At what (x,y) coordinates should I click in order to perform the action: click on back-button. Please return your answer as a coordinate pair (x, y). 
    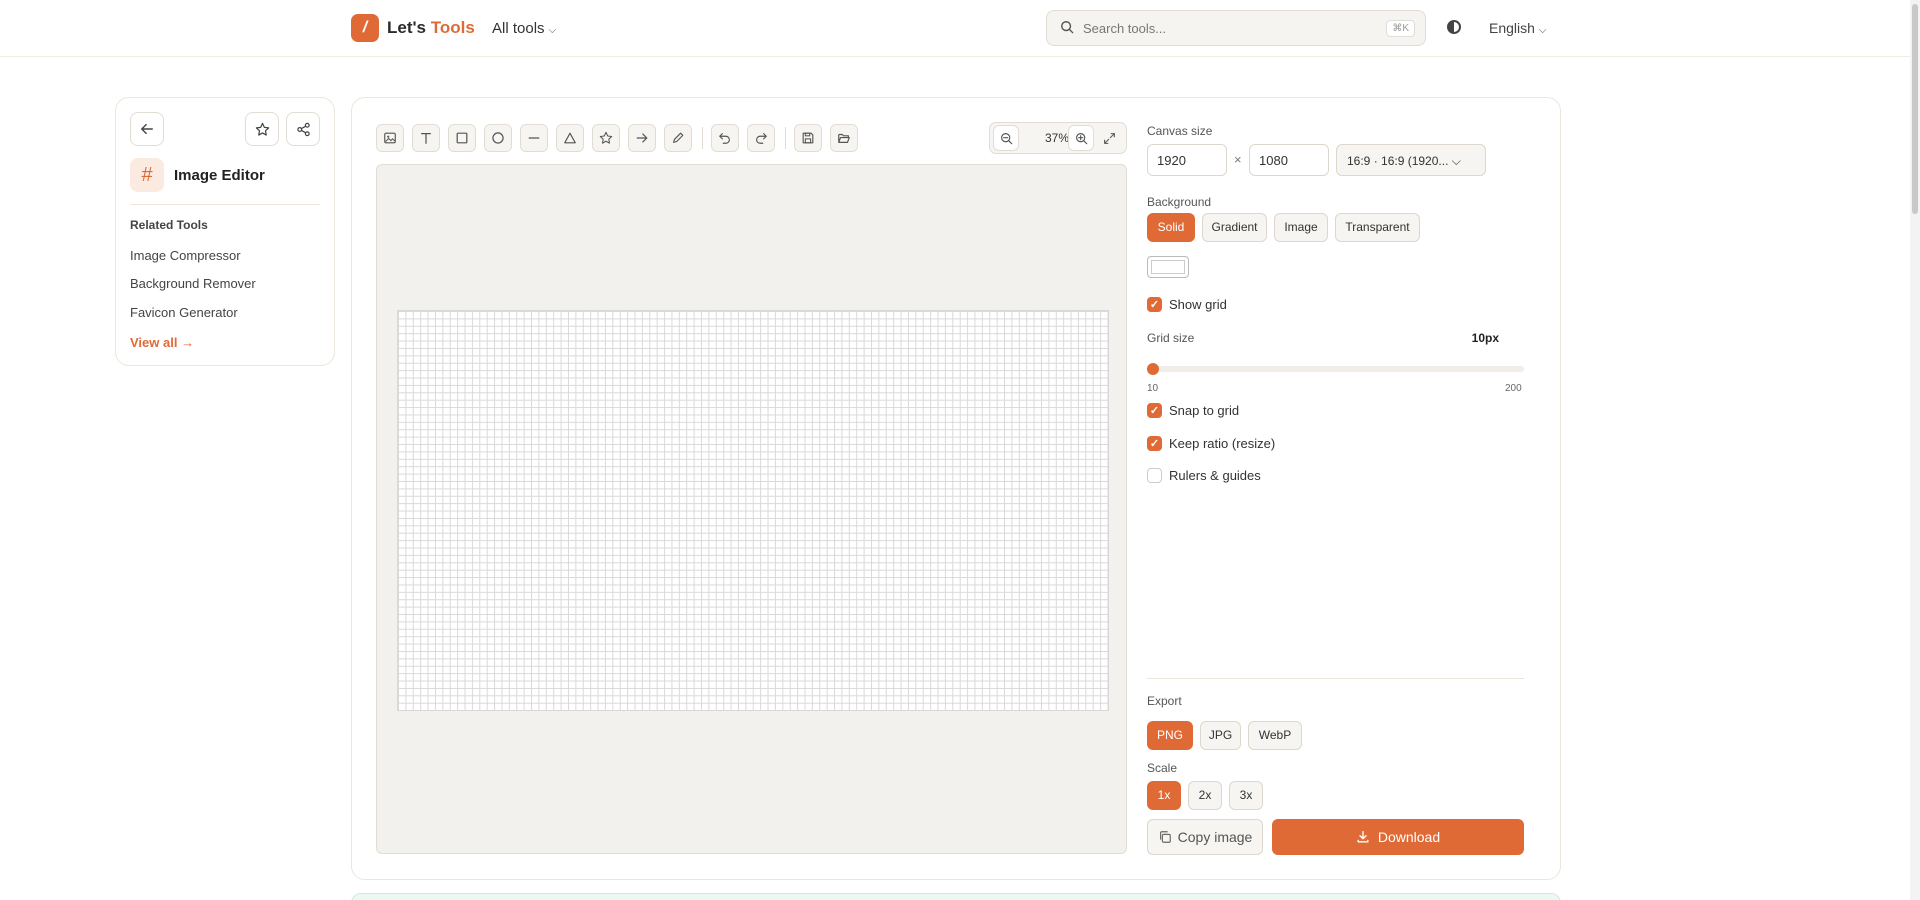
    Looking at the image, I should click on (147, 129).